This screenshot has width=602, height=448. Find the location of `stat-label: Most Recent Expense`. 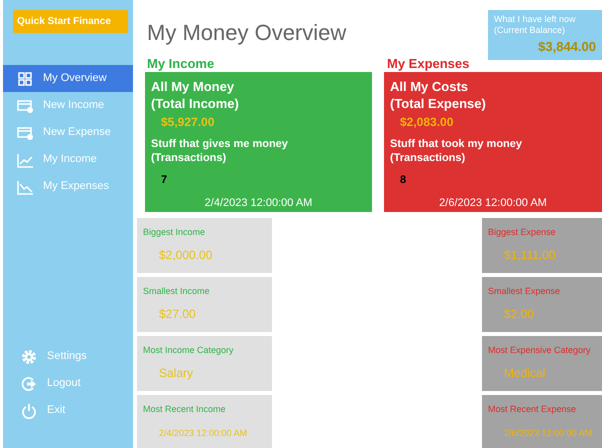

stat-label: Most Recent Expense is located at coordinates (533, 409).